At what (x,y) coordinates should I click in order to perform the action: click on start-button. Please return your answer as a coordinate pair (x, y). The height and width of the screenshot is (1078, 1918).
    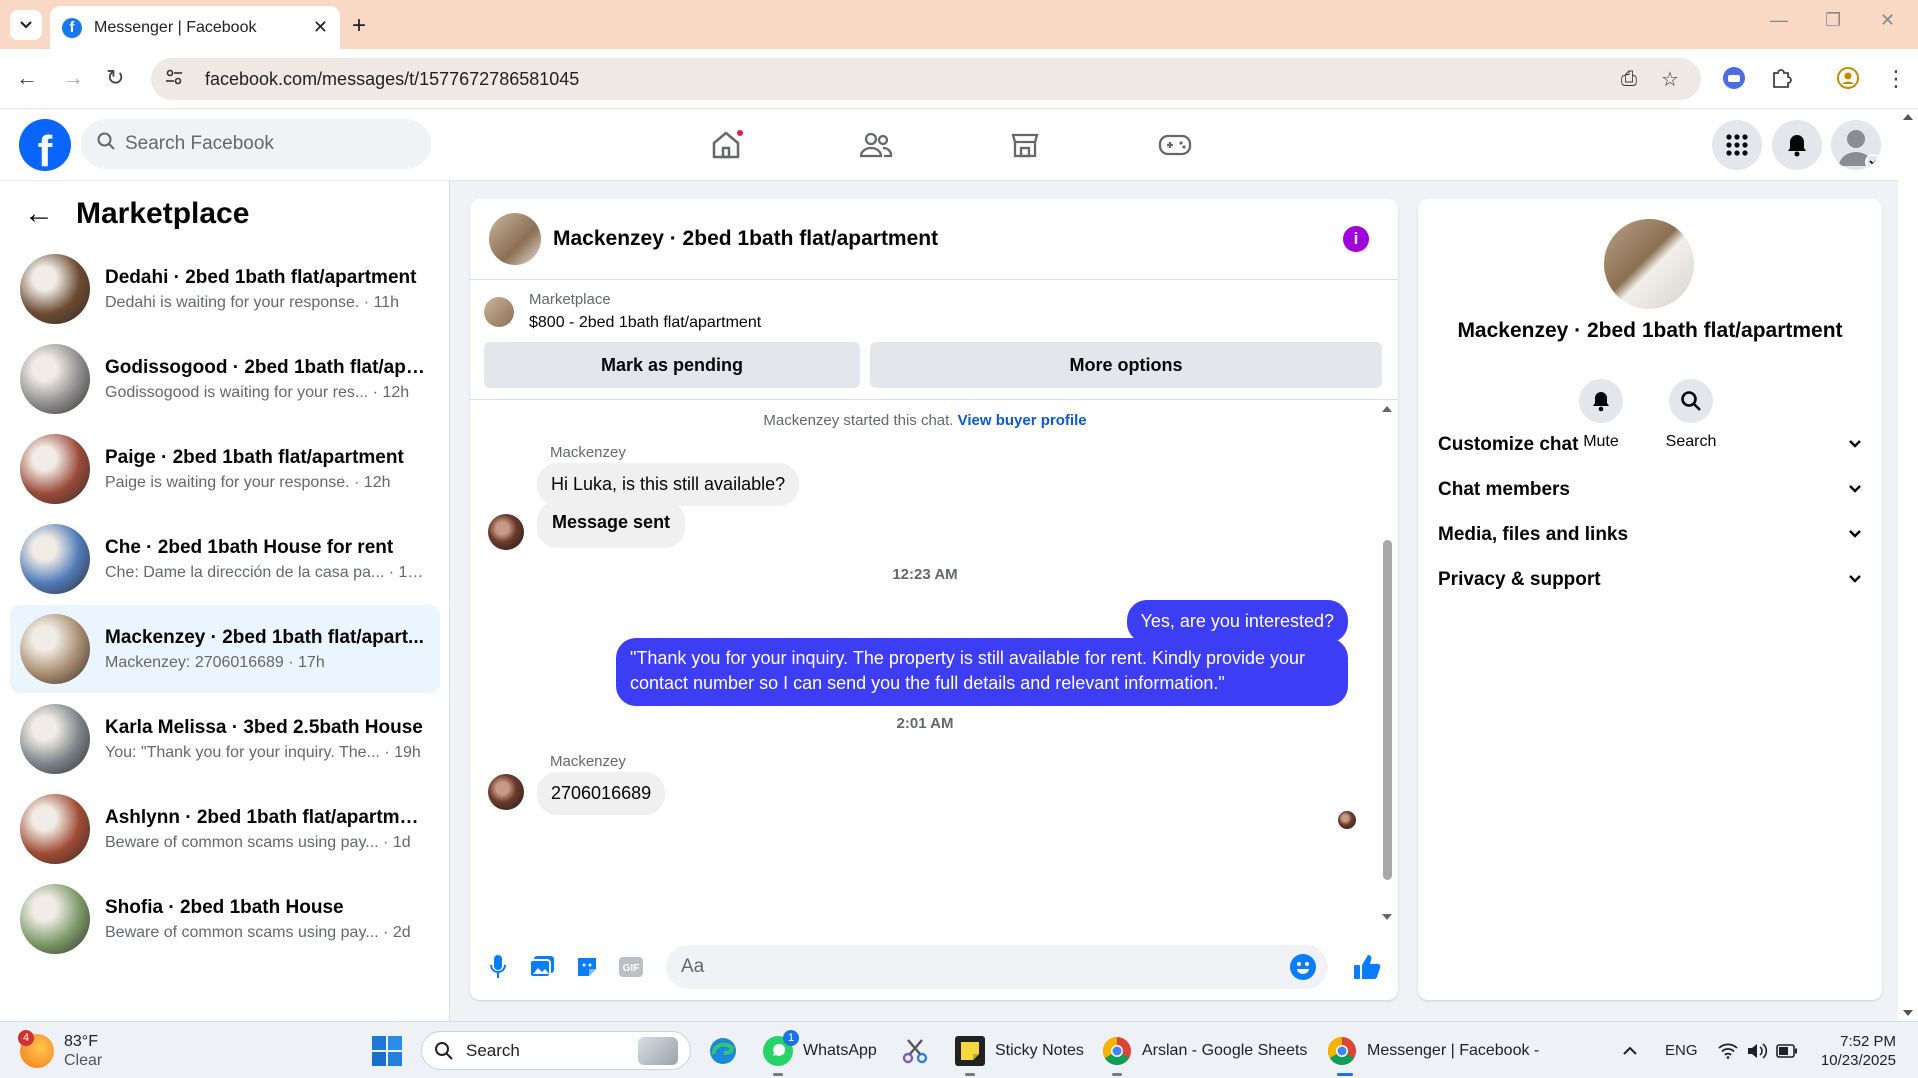
    Looking at the image, I should click on (387, 1050).